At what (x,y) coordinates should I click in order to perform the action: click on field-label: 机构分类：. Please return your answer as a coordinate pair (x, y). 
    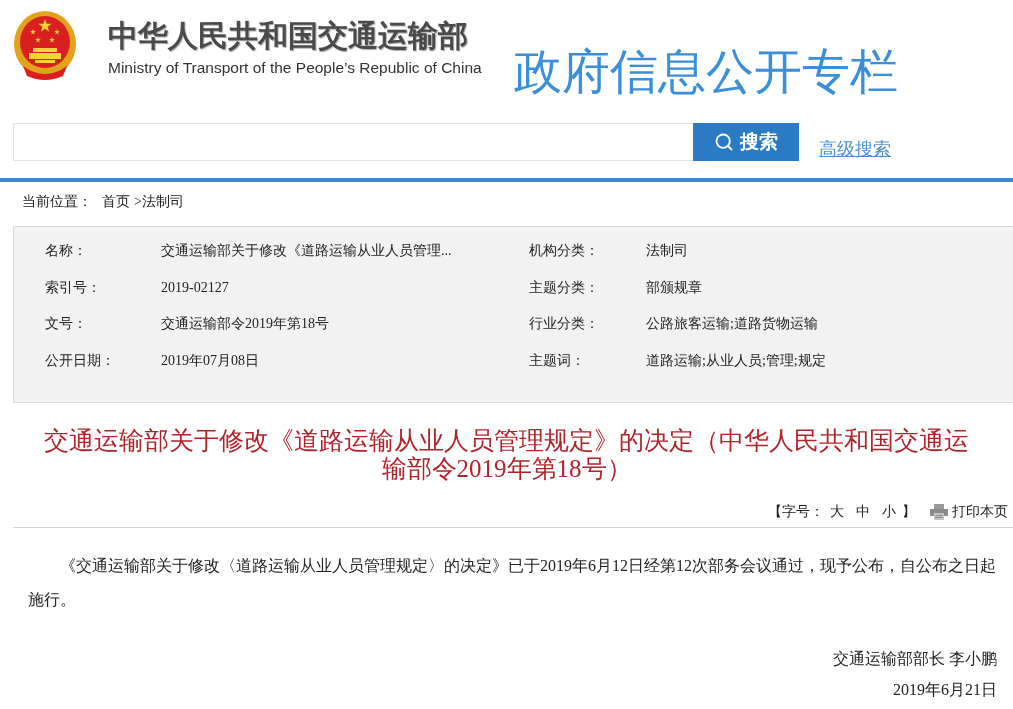
    Looking at the image, I should click on (564, 251).